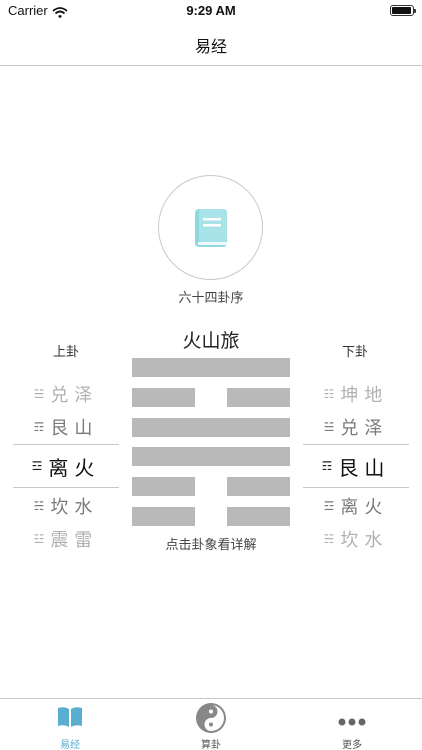  I want to click on picker-row-selected: ☶ 艮山, so click(356, 466).